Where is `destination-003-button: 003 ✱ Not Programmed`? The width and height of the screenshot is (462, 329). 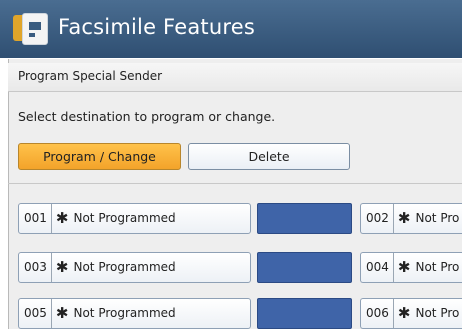 destination-003-button: 003 ✱ Not Programmed is located at coordinates (134, 267).